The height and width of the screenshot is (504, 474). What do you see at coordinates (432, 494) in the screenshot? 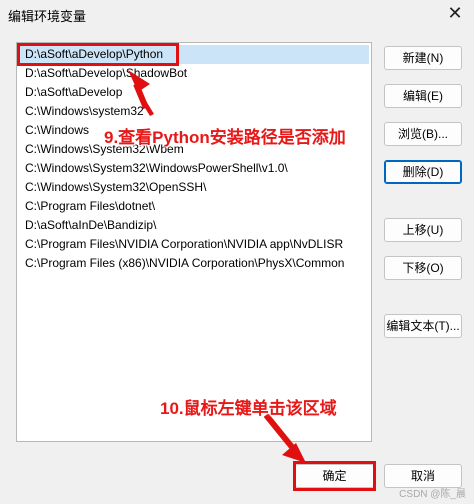
I see `watermark: CSDN @陈_晨` at bounding box center [432, 494].